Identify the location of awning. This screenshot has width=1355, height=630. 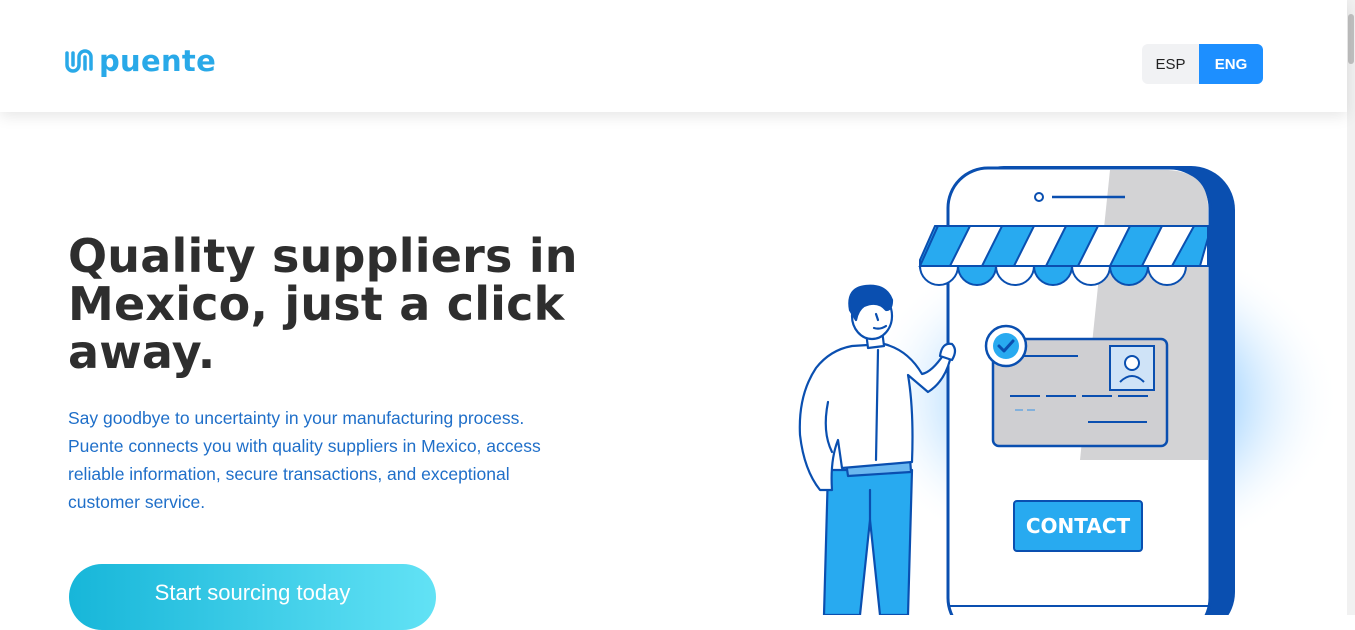
(1063, 255).